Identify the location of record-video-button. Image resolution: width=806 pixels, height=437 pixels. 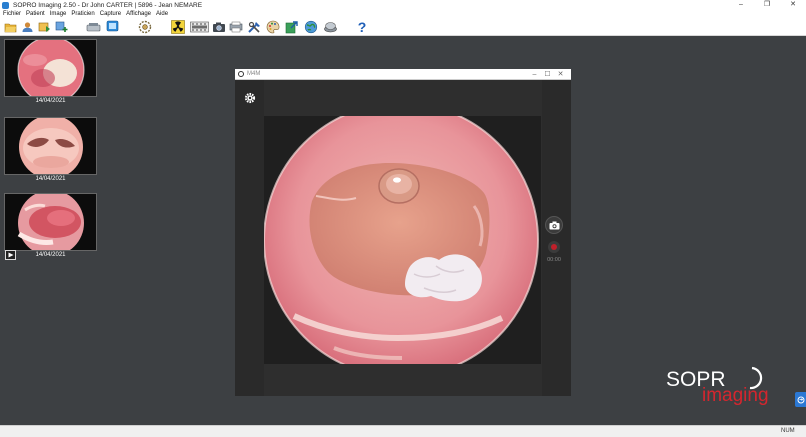
(554, 247).